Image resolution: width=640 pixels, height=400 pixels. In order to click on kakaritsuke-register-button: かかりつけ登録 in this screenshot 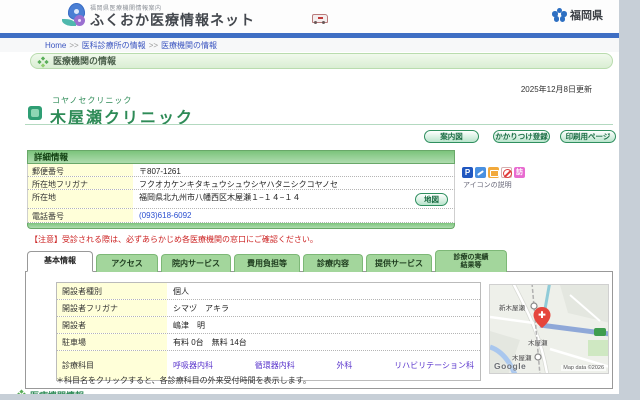, I will do `click(521, 136)`.